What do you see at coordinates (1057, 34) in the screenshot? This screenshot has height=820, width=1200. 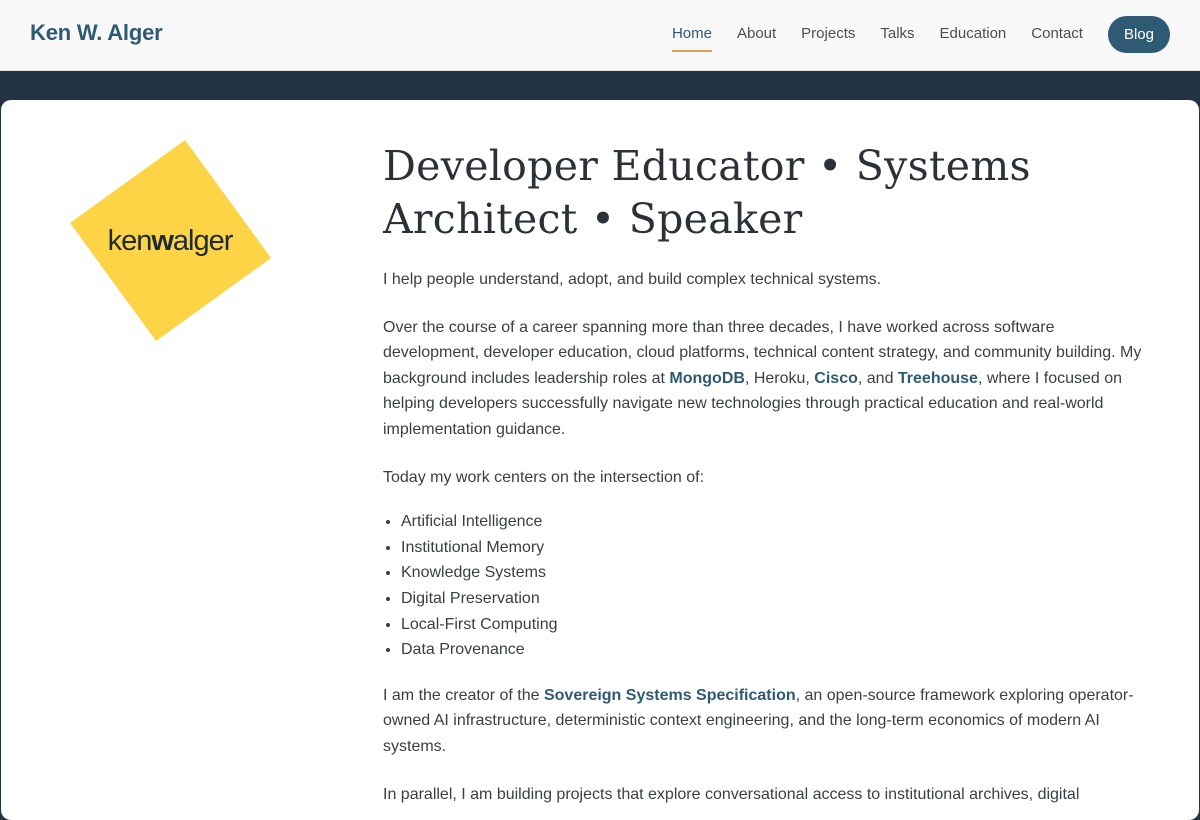 I see `nav-contact: Contact` at bounding box center [1057, 34].